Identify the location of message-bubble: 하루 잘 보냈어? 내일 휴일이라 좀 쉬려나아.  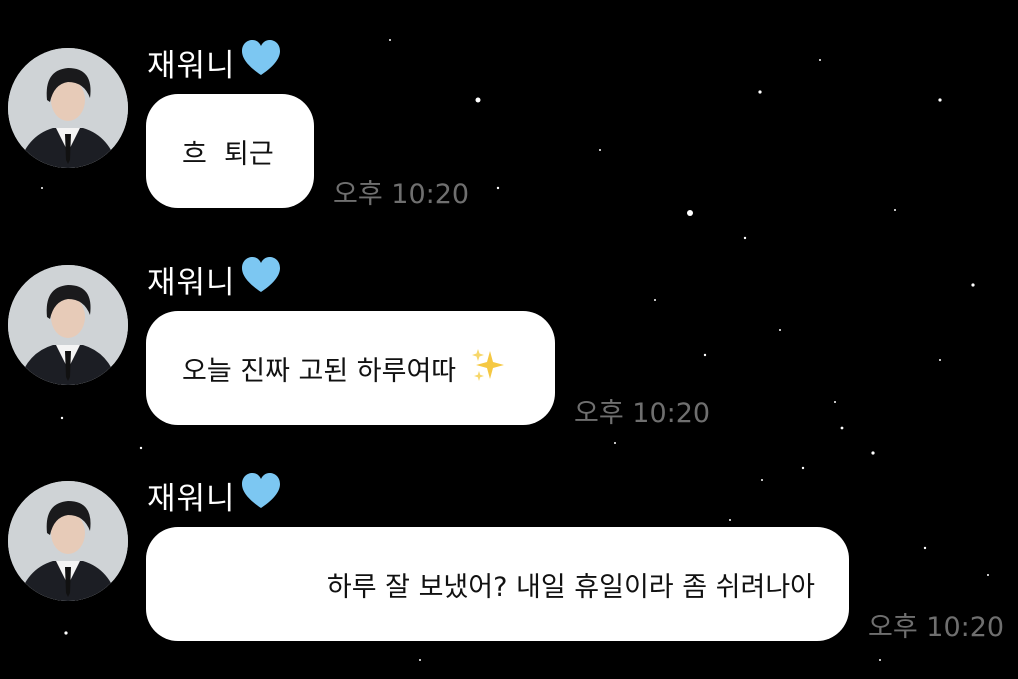
(497, 584).